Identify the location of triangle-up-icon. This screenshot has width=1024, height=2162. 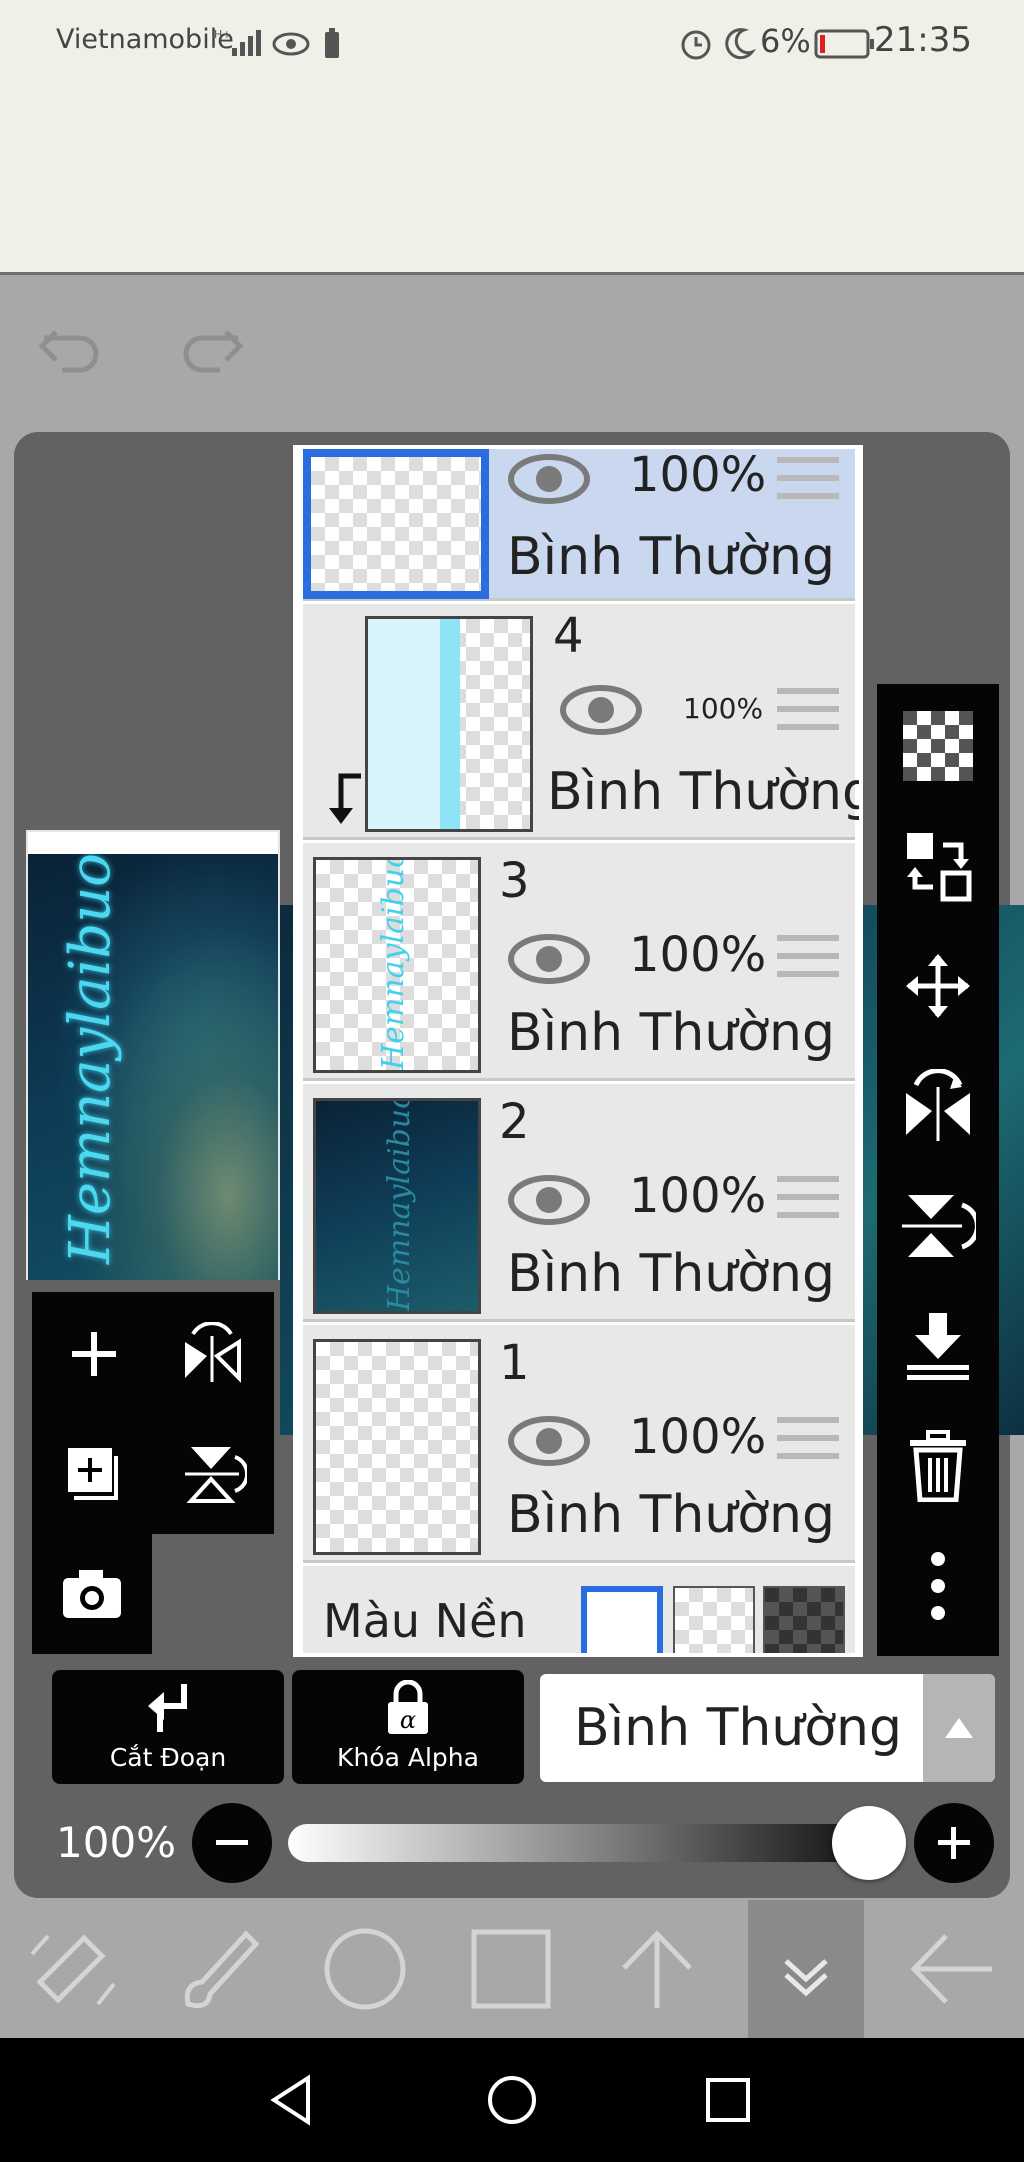
(959, 1728).